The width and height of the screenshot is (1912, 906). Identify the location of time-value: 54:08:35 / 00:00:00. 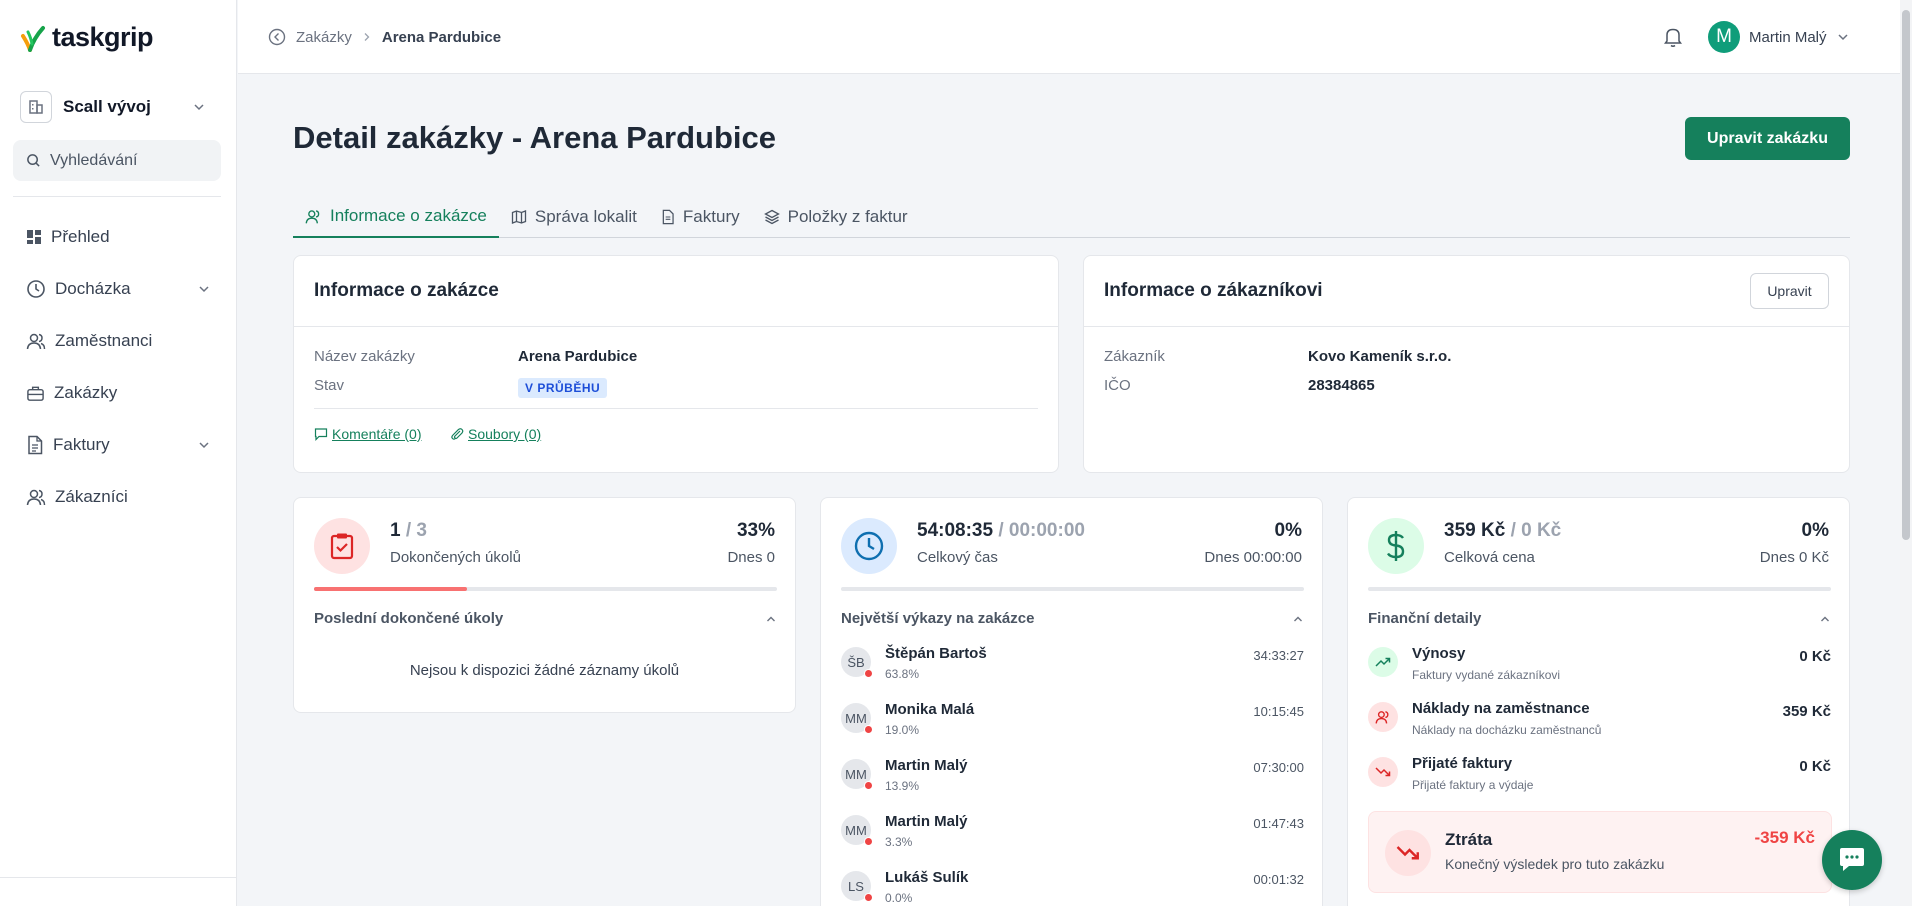
(1001, 531).